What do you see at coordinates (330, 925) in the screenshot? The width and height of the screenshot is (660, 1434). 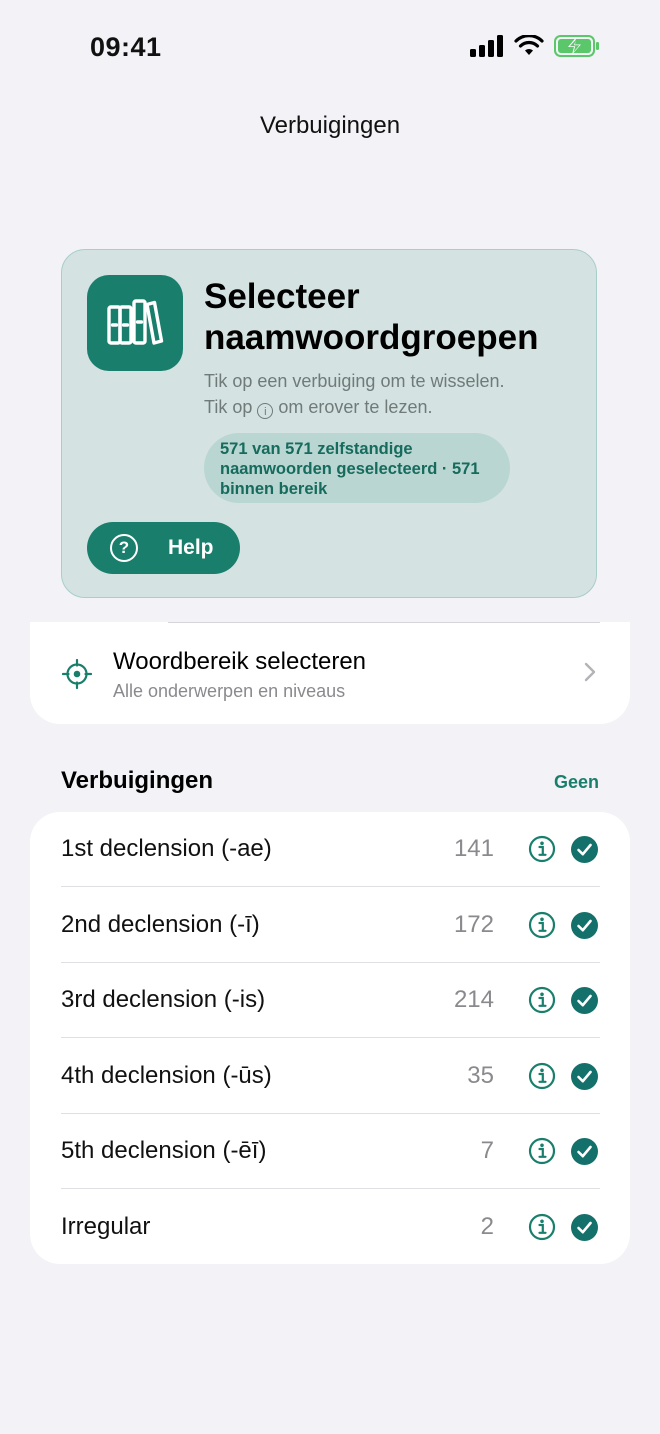 I see `declension-row: 2nd declension (-ī) 172` at bounding box center [330, 925].